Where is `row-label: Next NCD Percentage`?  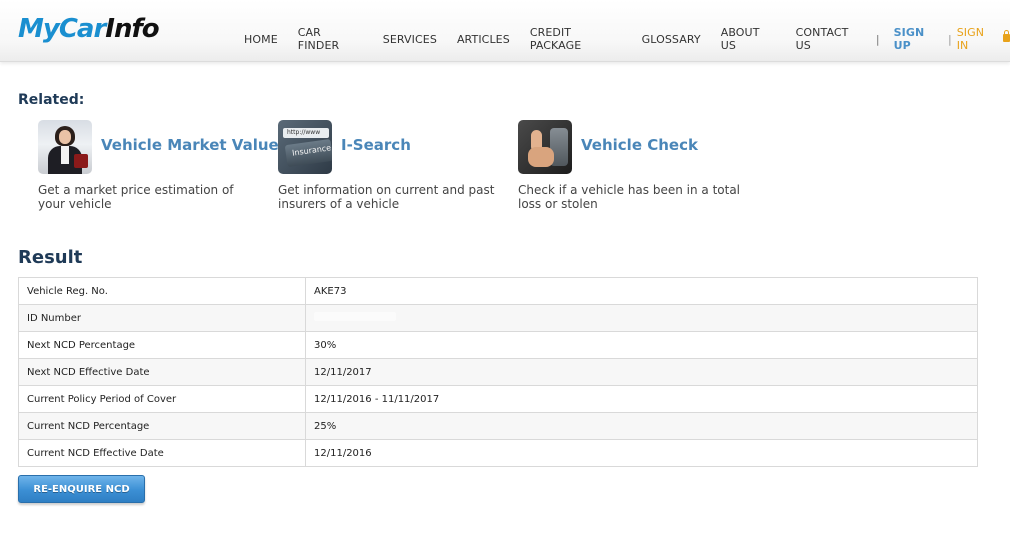
row-label: Next NCD Percentage is located at coordinates (162, 345).